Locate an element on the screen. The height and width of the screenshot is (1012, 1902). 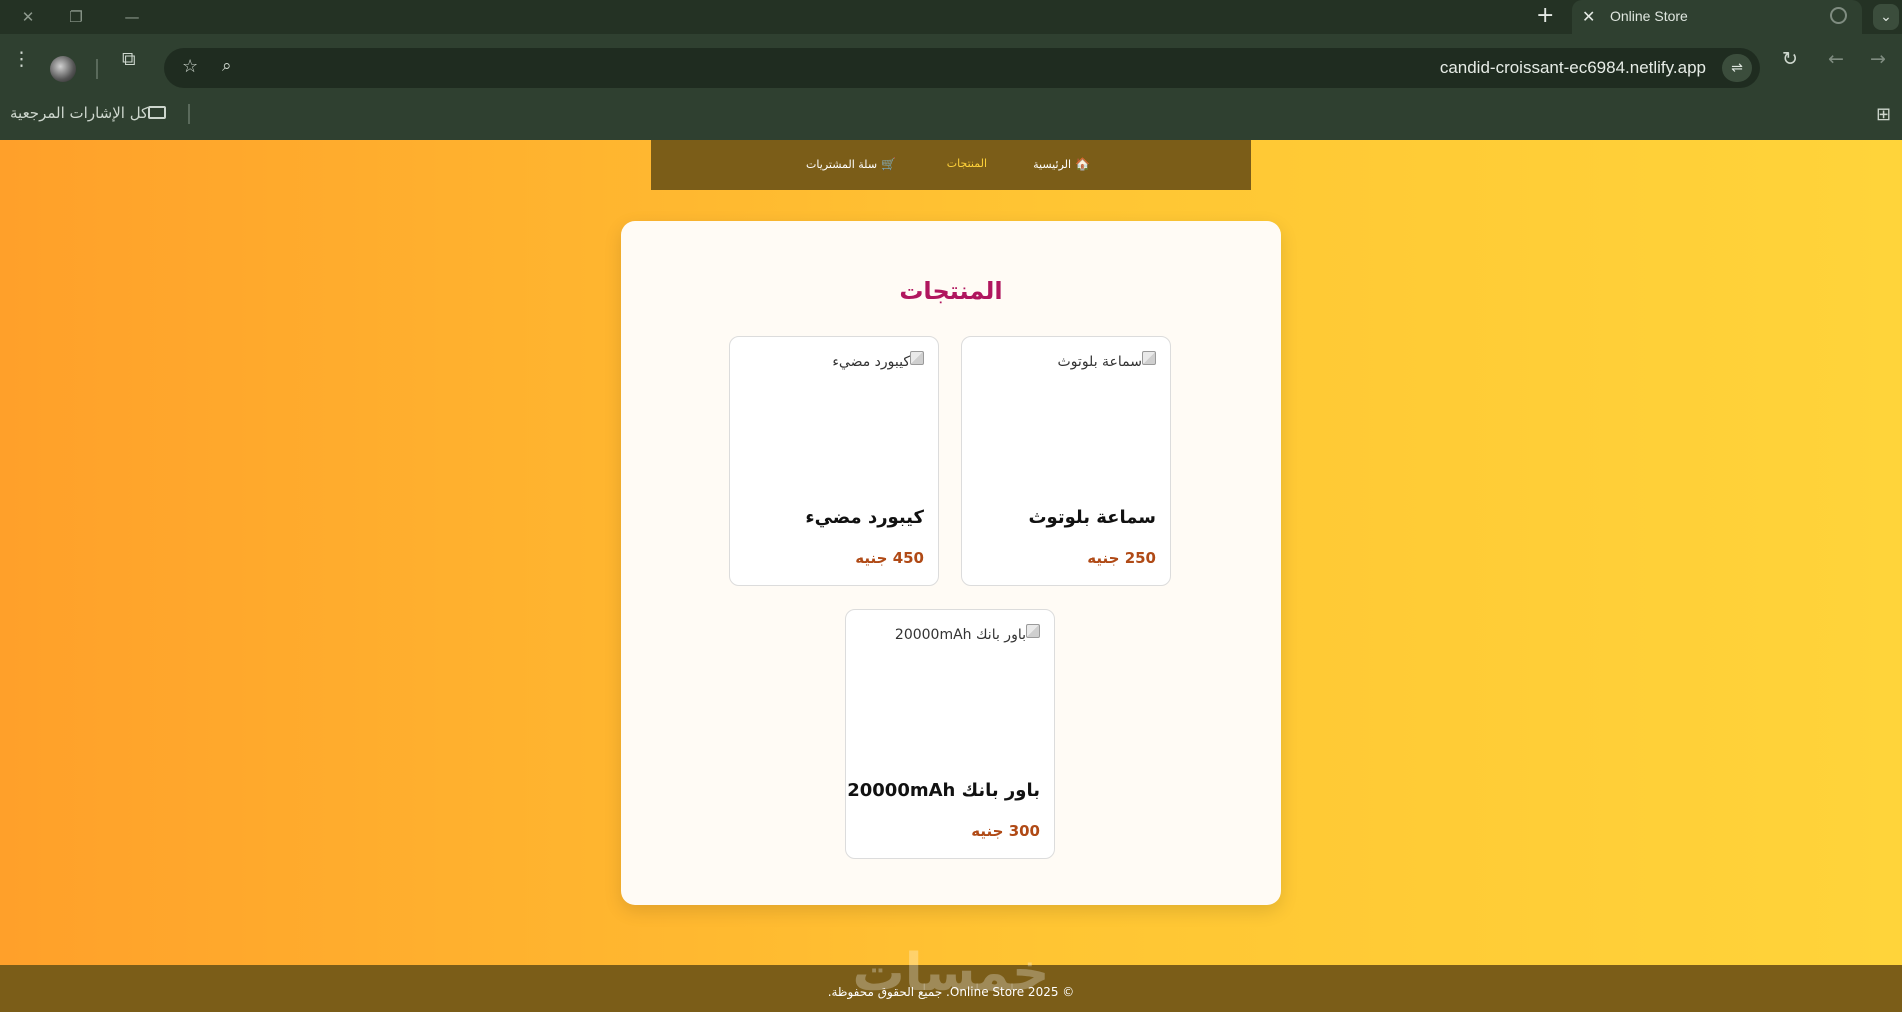
search-icon: ⌕ is located at coordinates (227, 66).